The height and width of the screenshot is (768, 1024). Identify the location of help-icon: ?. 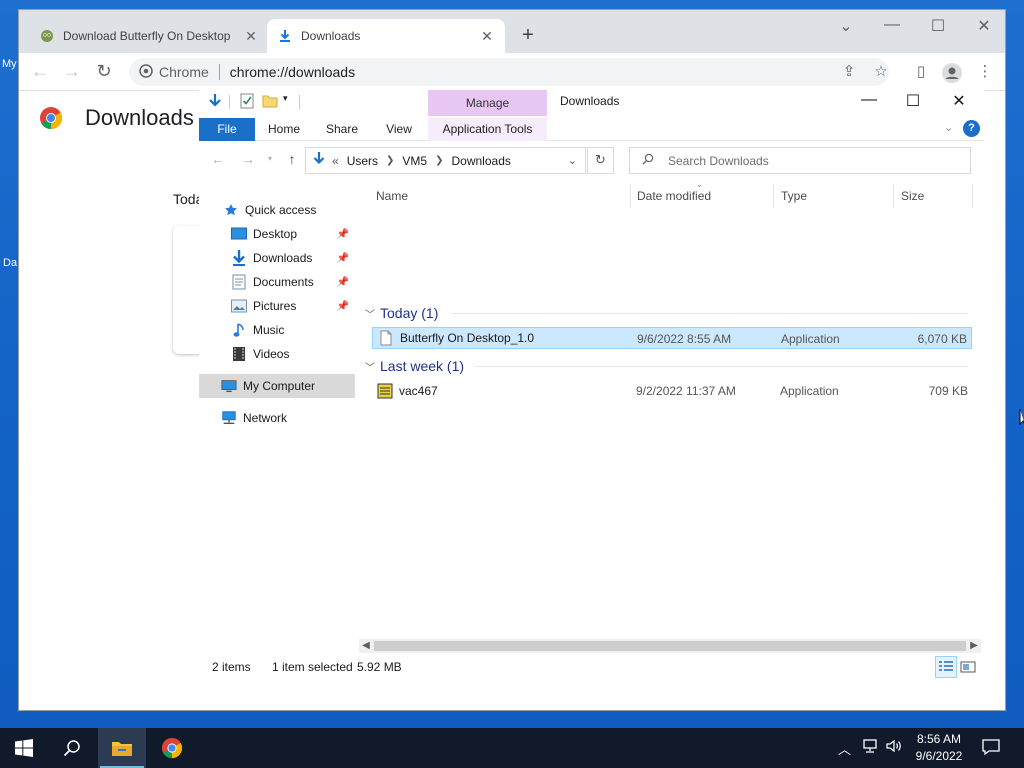
(971, 128).